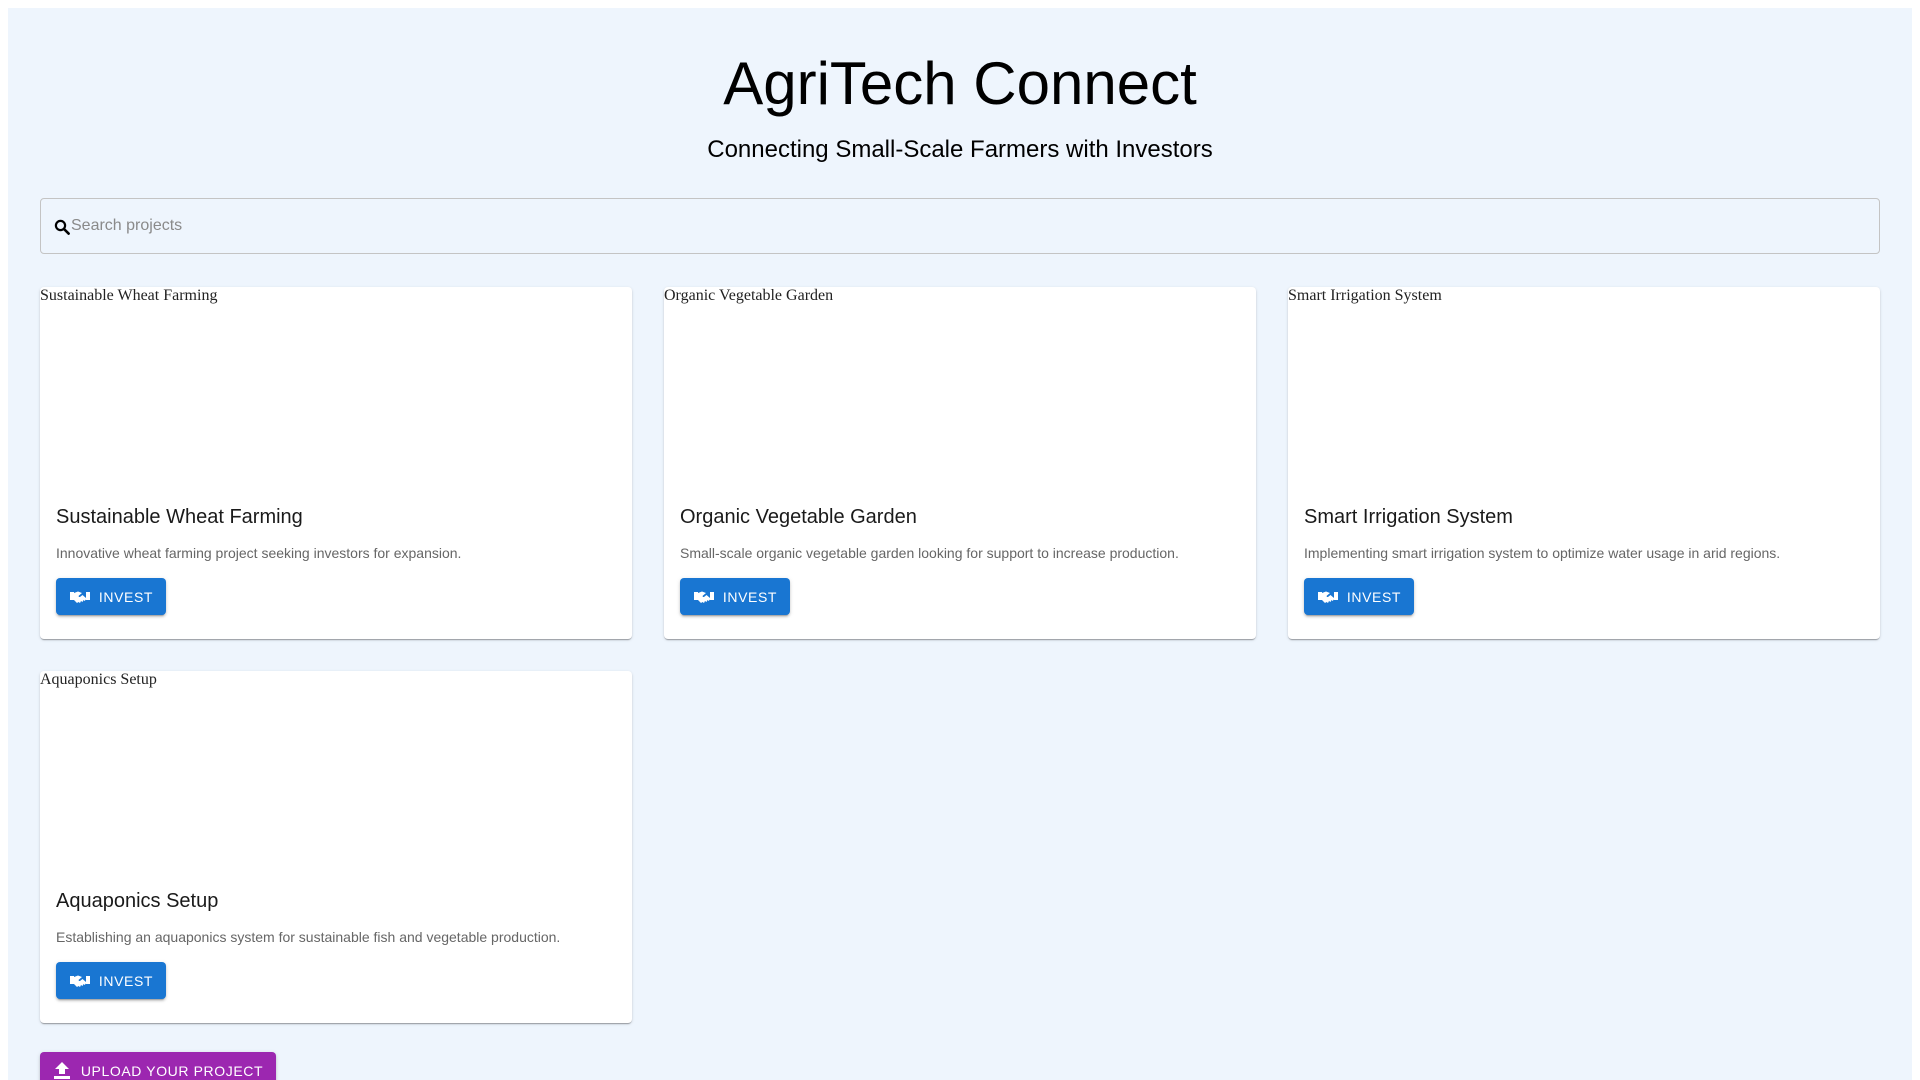  I want to click on project-image: Organic Vegetable Garden, so click(960, 387).